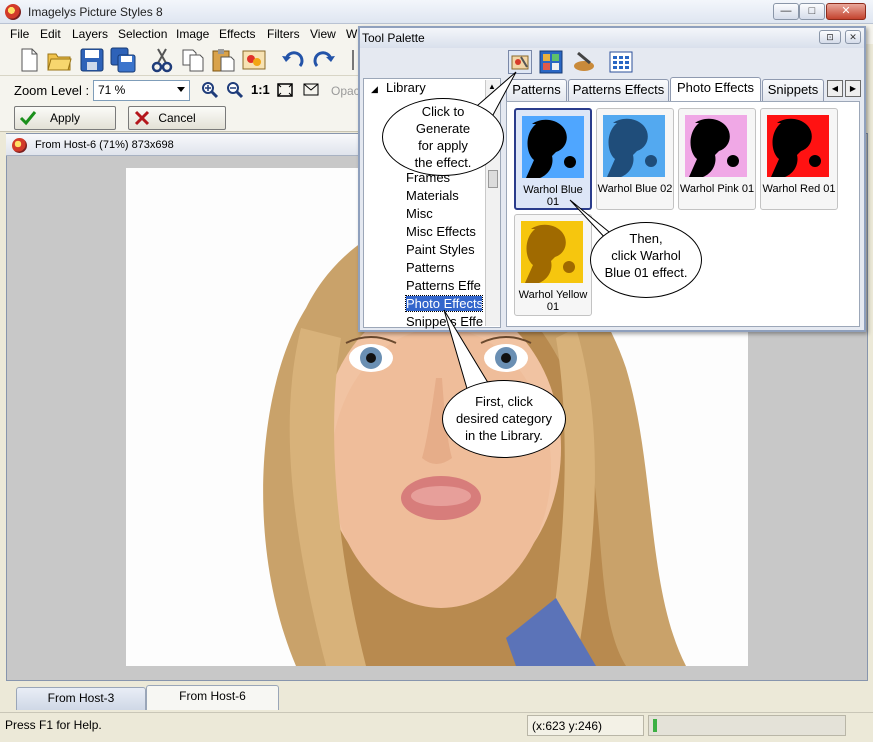 The width and height of the screenshot is (873, 742). I want to click on callout-line: Blue 01 effect., so click(646, 272).